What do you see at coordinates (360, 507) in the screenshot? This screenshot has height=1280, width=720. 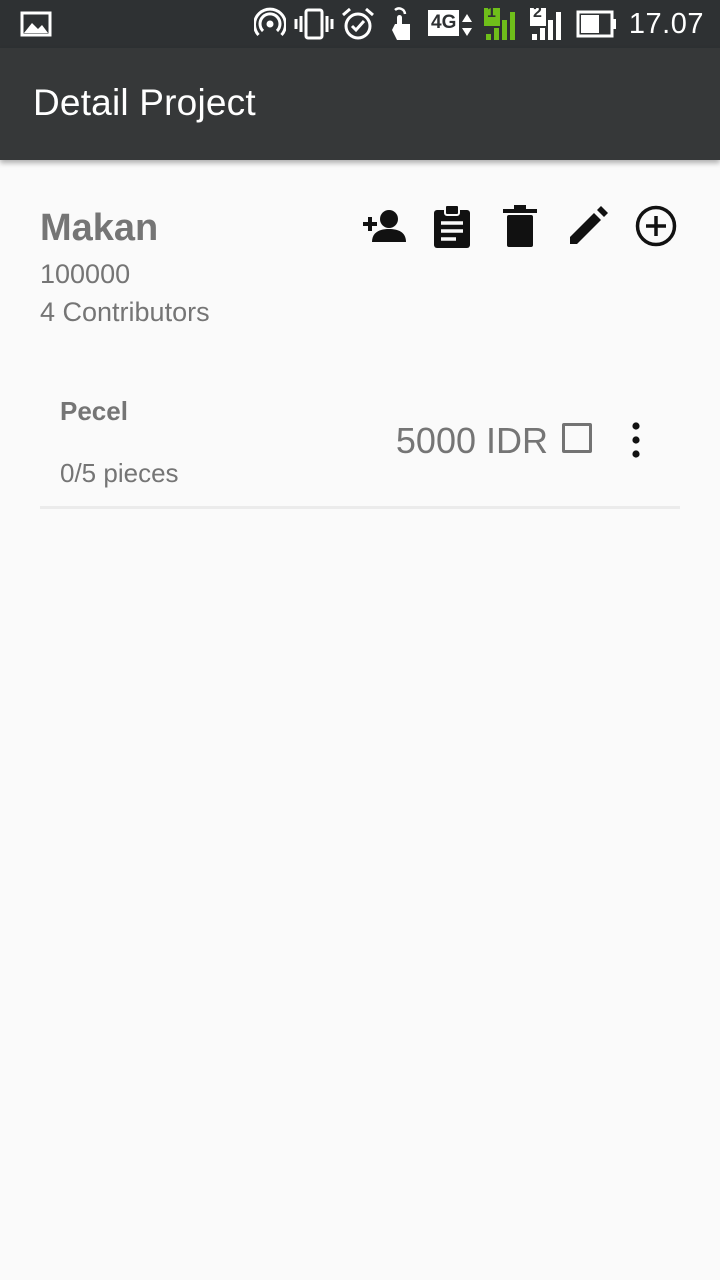 I see `divider` at bounding box center [360, 507].